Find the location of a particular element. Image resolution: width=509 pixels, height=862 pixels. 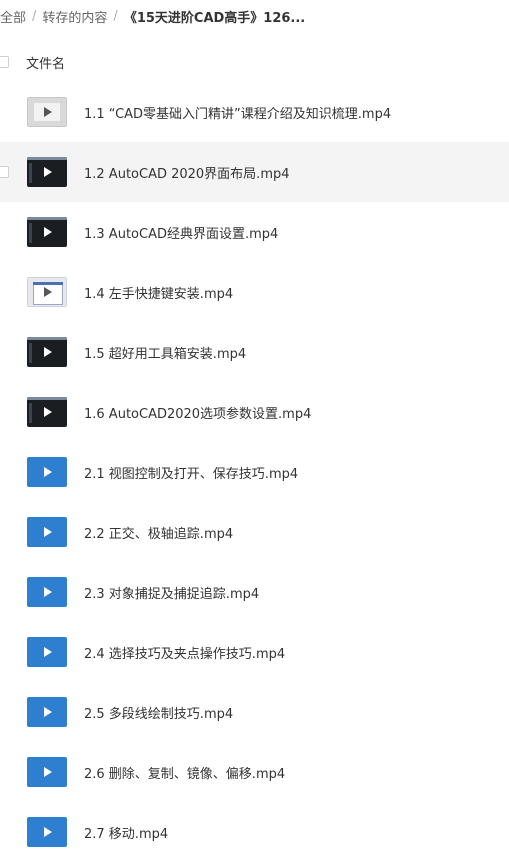

select-all-checkbox is located at coordinates (4, 62).